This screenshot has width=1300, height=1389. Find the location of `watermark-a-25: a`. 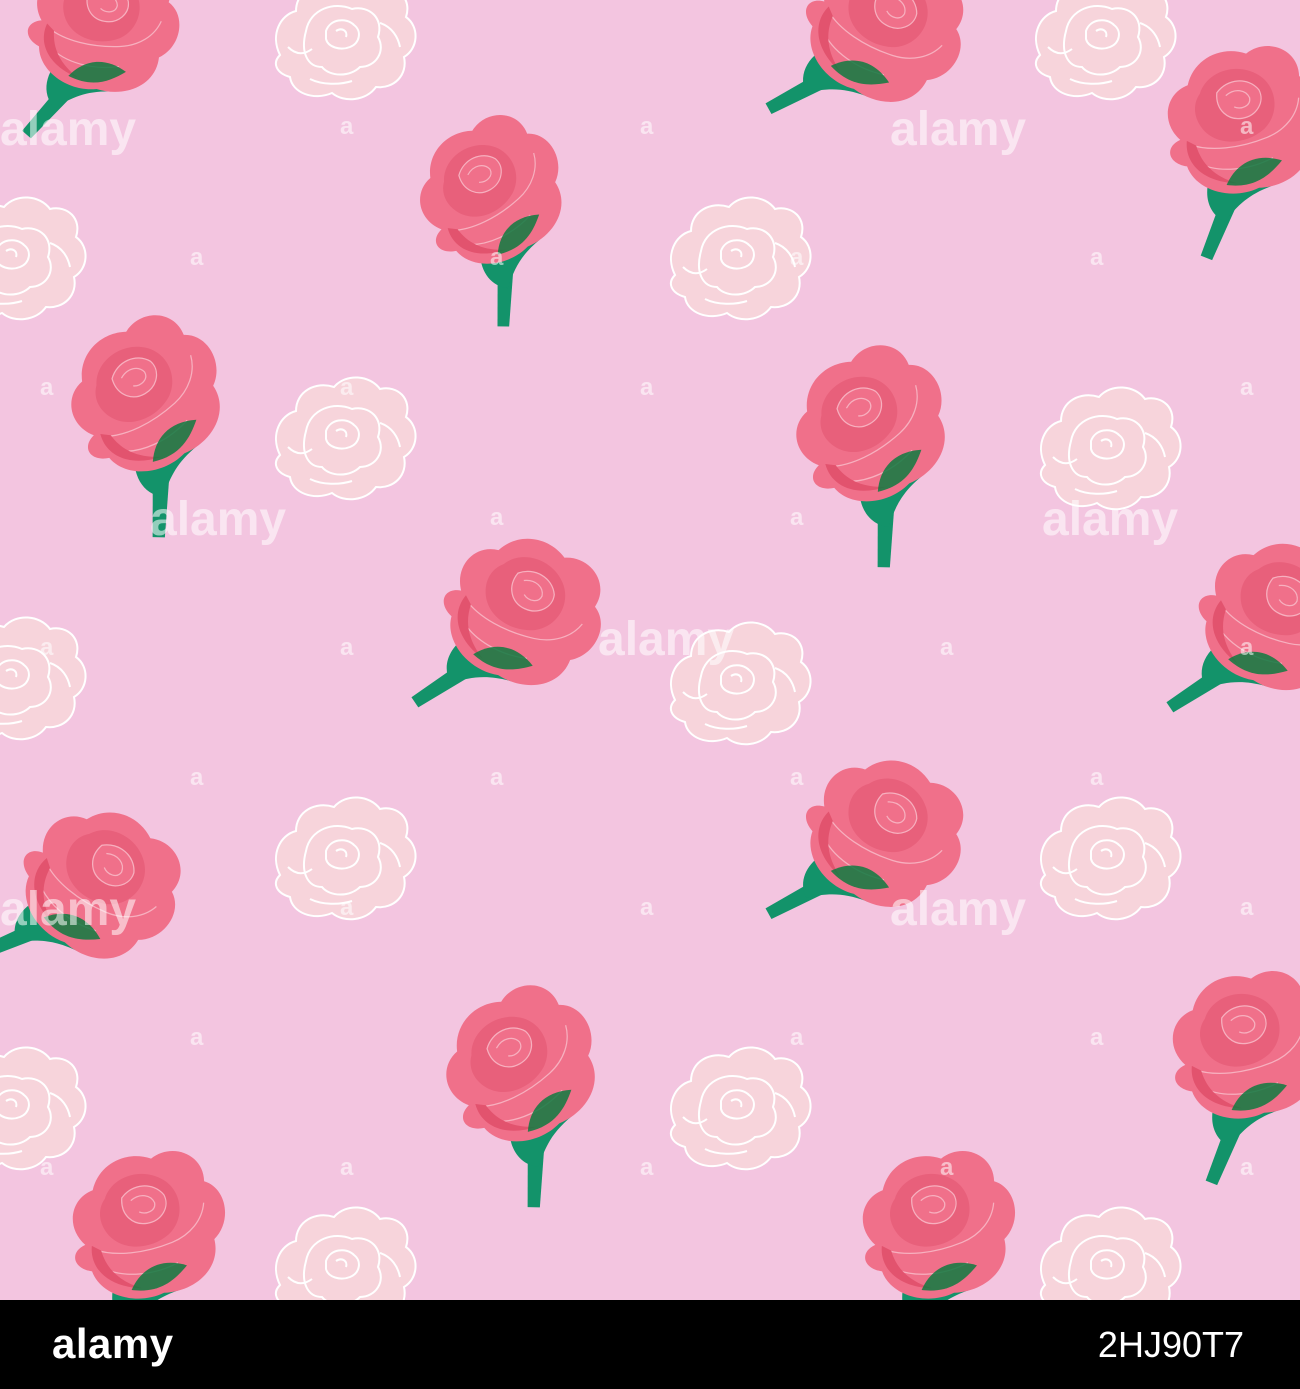

watermark-a-25: a is located at coordinates (197, 1037).